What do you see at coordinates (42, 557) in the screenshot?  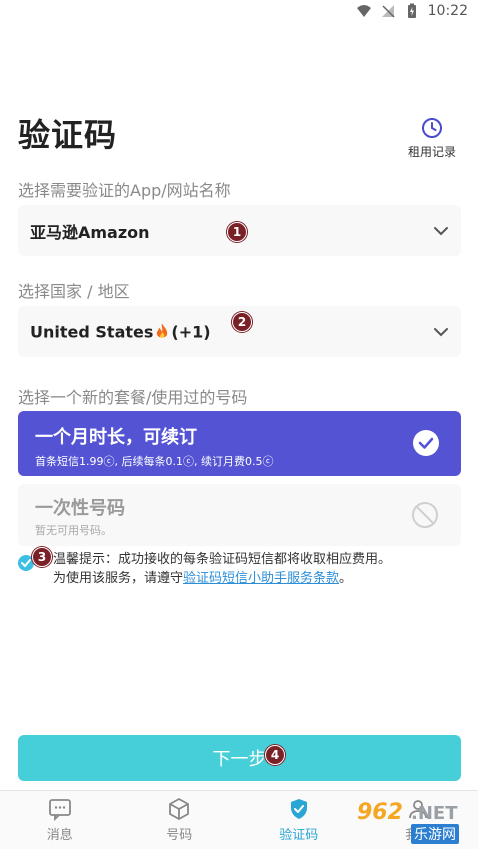 I see `marker-badge-3: 3` at bounding box center [42, 557].